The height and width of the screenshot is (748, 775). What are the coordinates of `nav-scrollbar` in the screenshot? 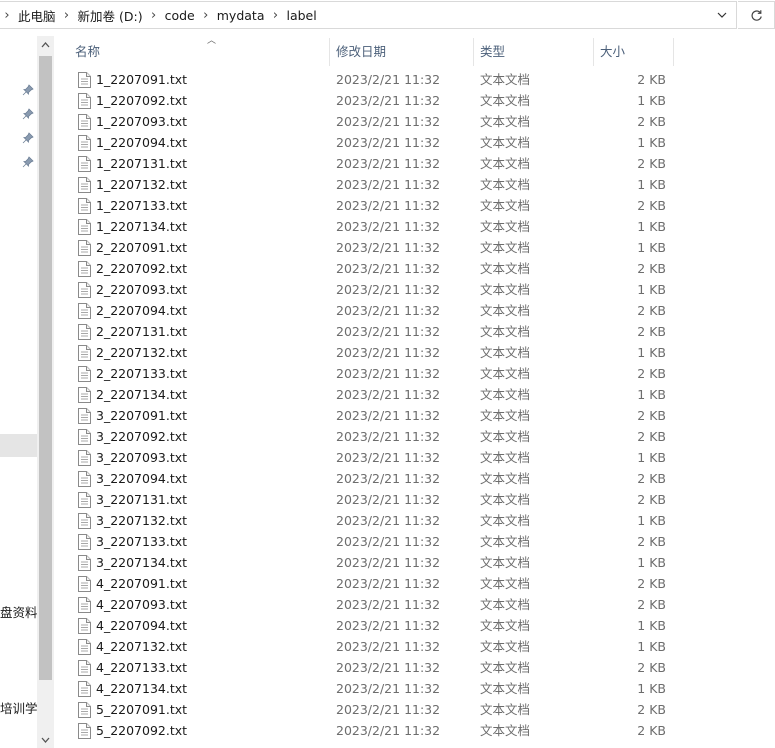 It's located at (45, 392).